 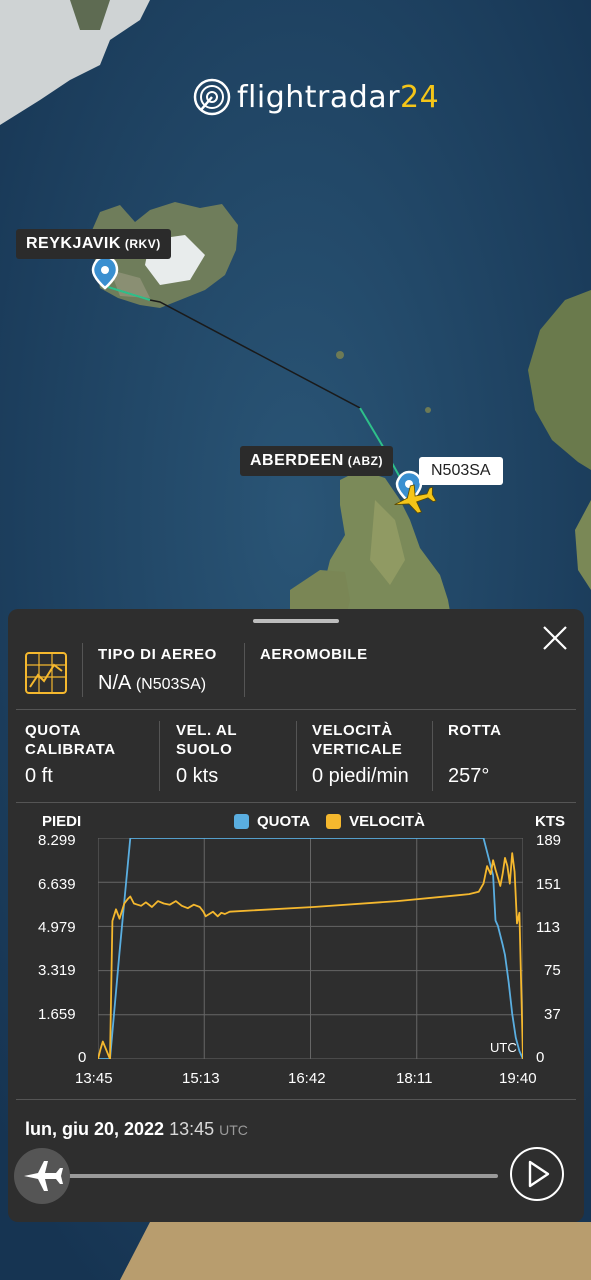 What do you see at coordinates (334, 821) in the screenshot?
I see `legend-speed-swatch` at bounding box center [334, 821].